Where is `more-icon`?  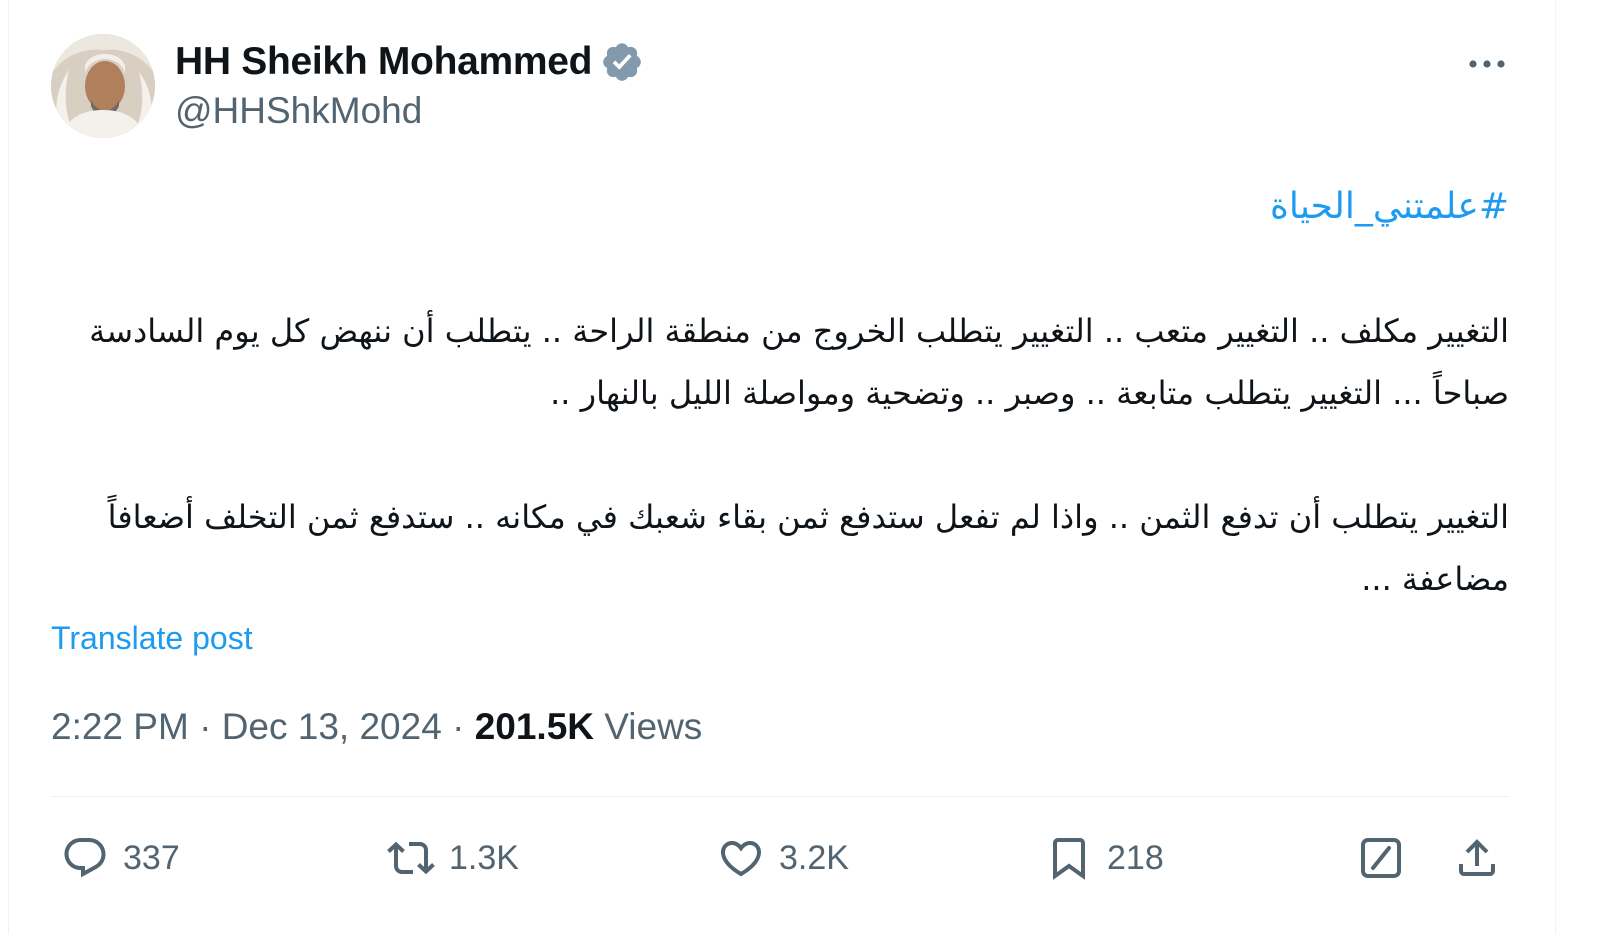 more-icon is located at coordinates (1487, 64).